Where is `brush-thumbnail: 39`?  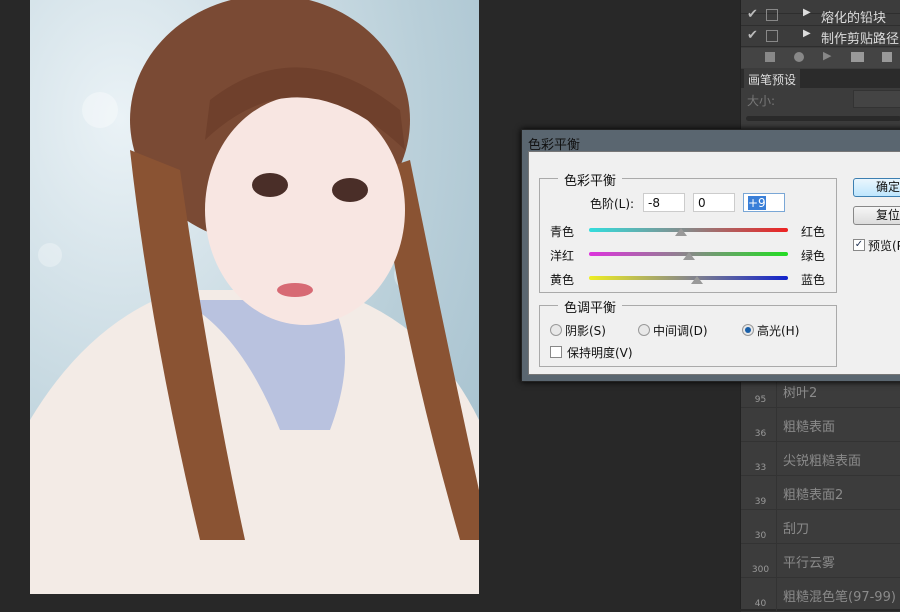 brush-thumbnail: 39 is located at coordinates (761, 492).